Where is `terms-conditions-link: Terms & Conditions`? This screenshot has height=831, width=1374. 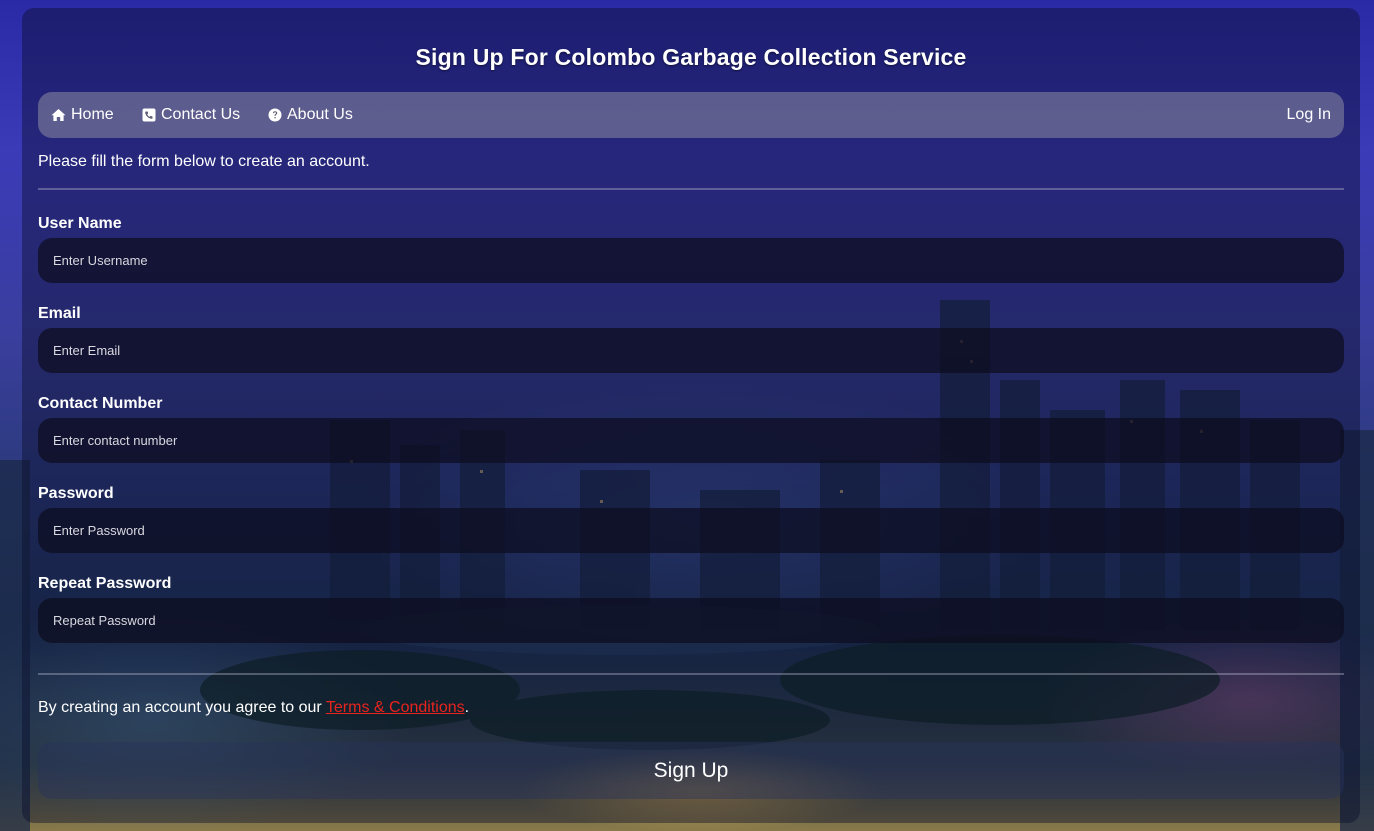 terms-conditions-link: Terms & Conditions is located at coordinates (395, 707).